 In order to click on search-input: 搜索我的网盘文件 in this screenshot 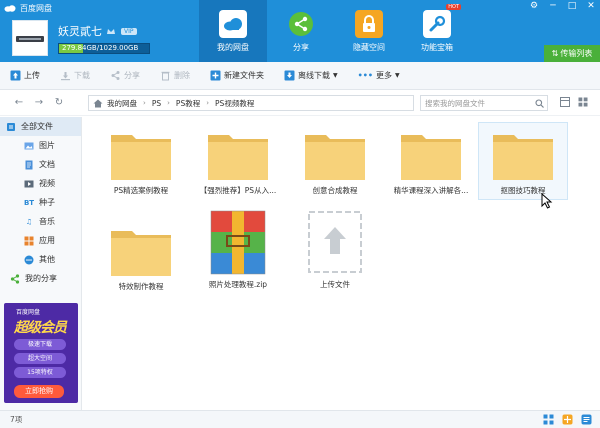, I will do `click(484, 103)`.